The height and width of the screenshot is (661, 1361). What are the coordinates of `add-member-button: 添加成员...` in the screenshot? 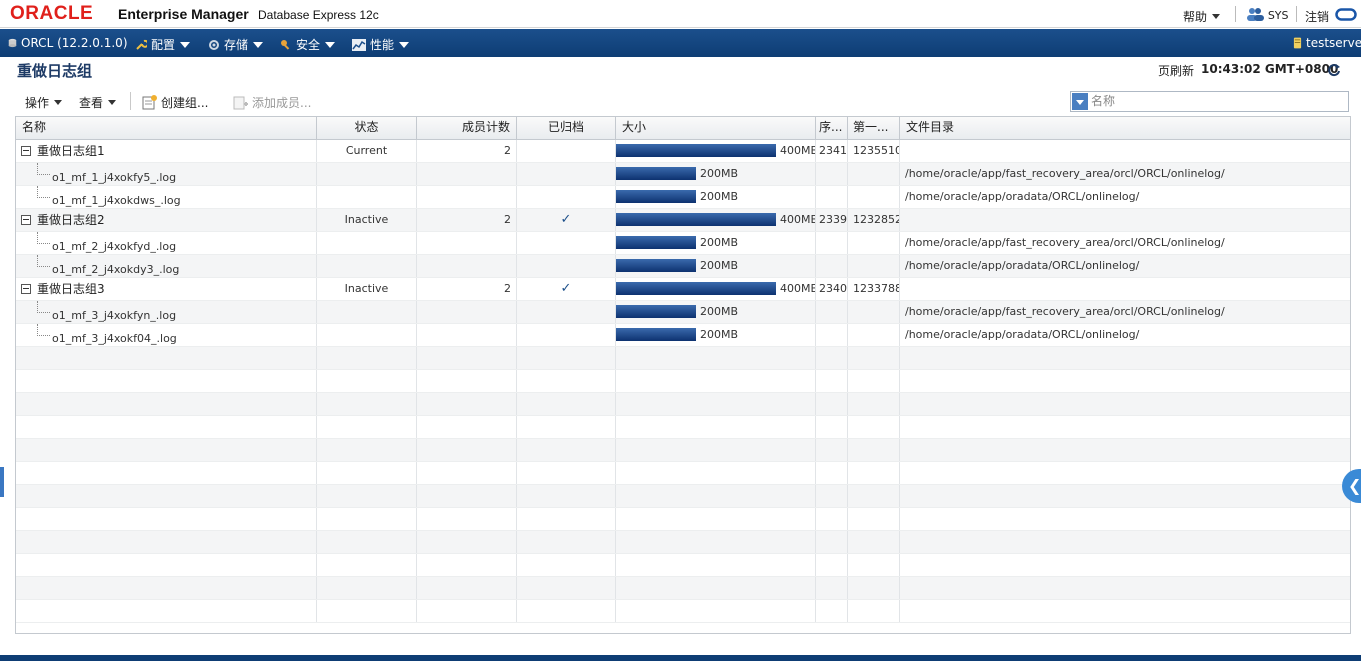 It's located at (272, 102).